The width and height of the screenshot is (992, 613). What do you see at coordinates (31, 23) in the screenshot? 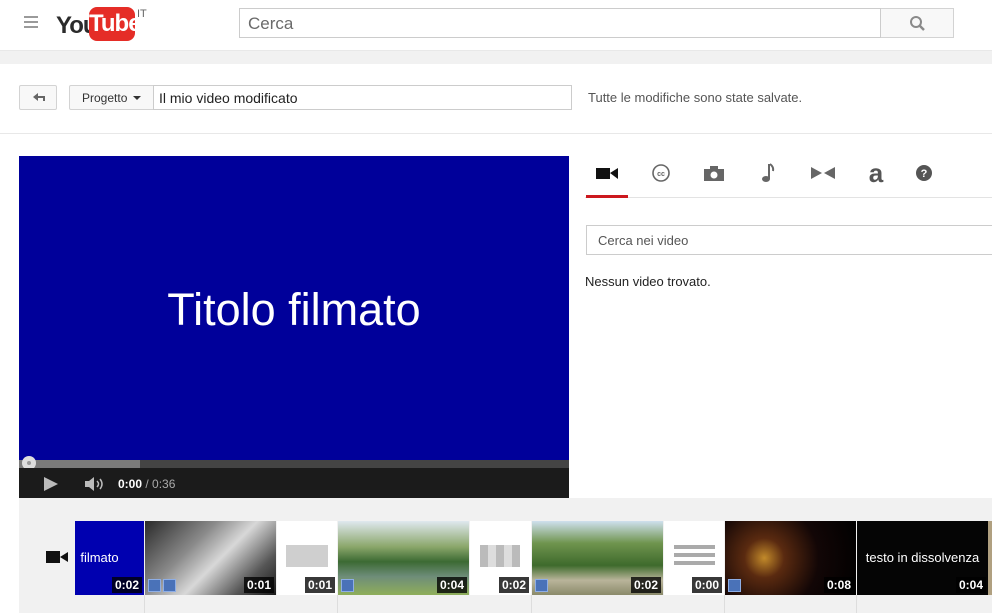
I see `menu-icon` at bounding box center [31, 23].